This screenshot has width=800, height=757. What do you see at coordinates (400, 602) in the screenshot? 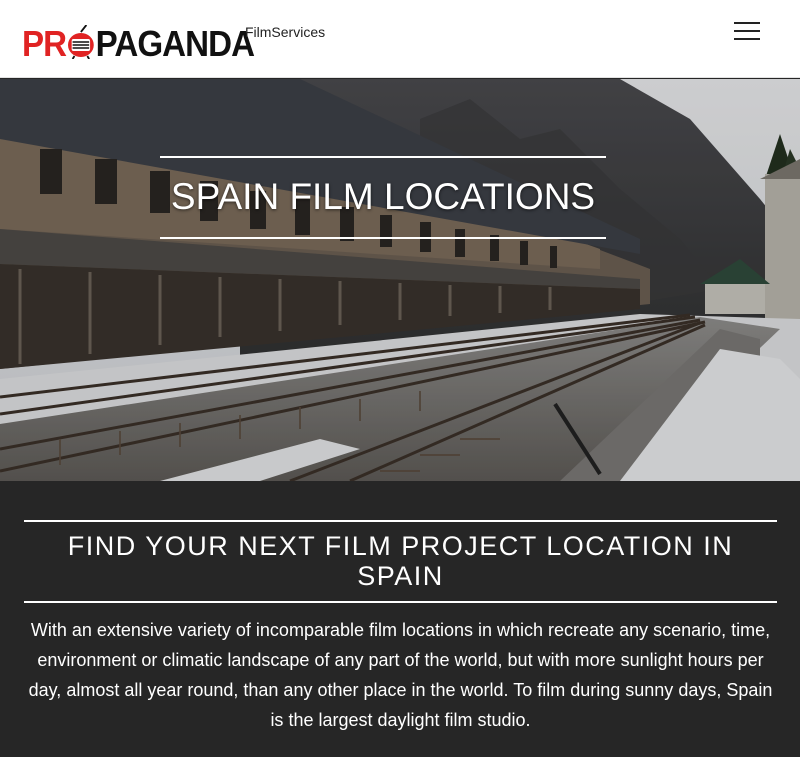
I see `info-bottom-rule` at bounding box center [400, 602].